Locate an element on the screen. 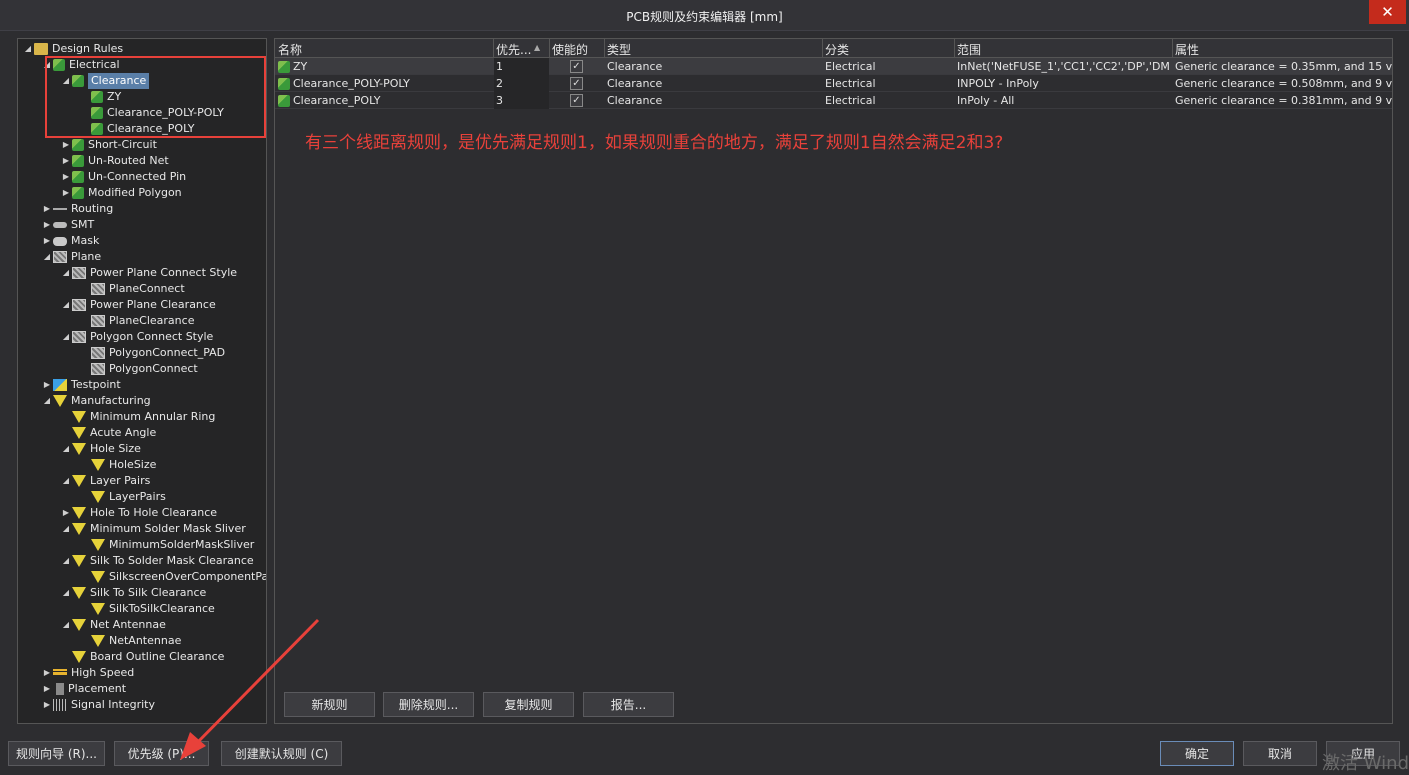 The image size is (1409, 775). tree-item-net-antennae: ◢ Net Antennae is located at coordinates (113, 625).